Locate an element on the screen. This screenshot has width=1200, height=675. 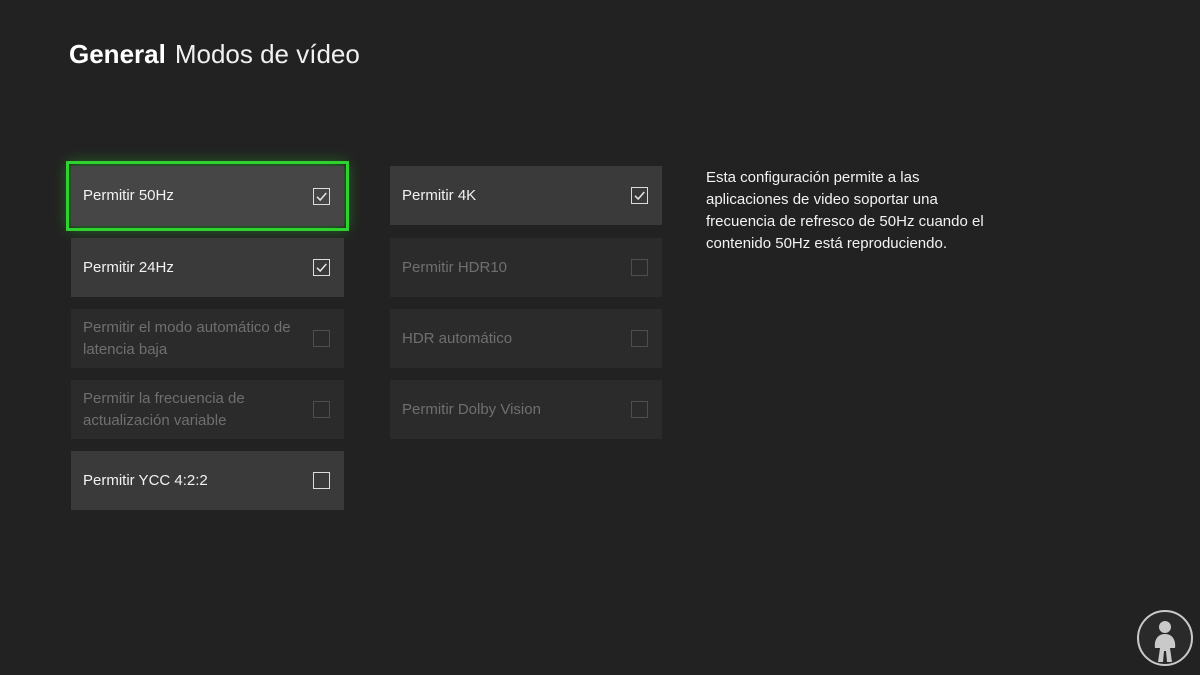
option-label: HDR automático is located at coordinates (457, 338).